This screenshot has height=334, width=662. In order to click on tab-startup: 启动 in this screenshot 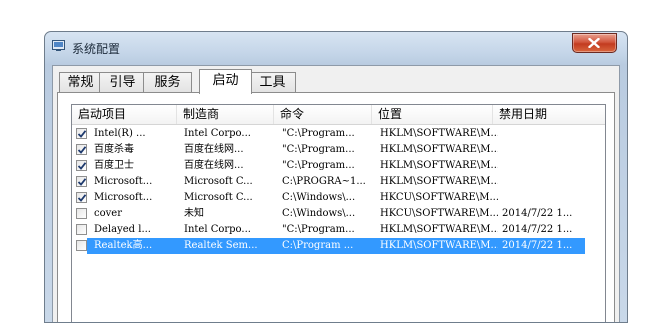, I will do `click(225, 81)`.